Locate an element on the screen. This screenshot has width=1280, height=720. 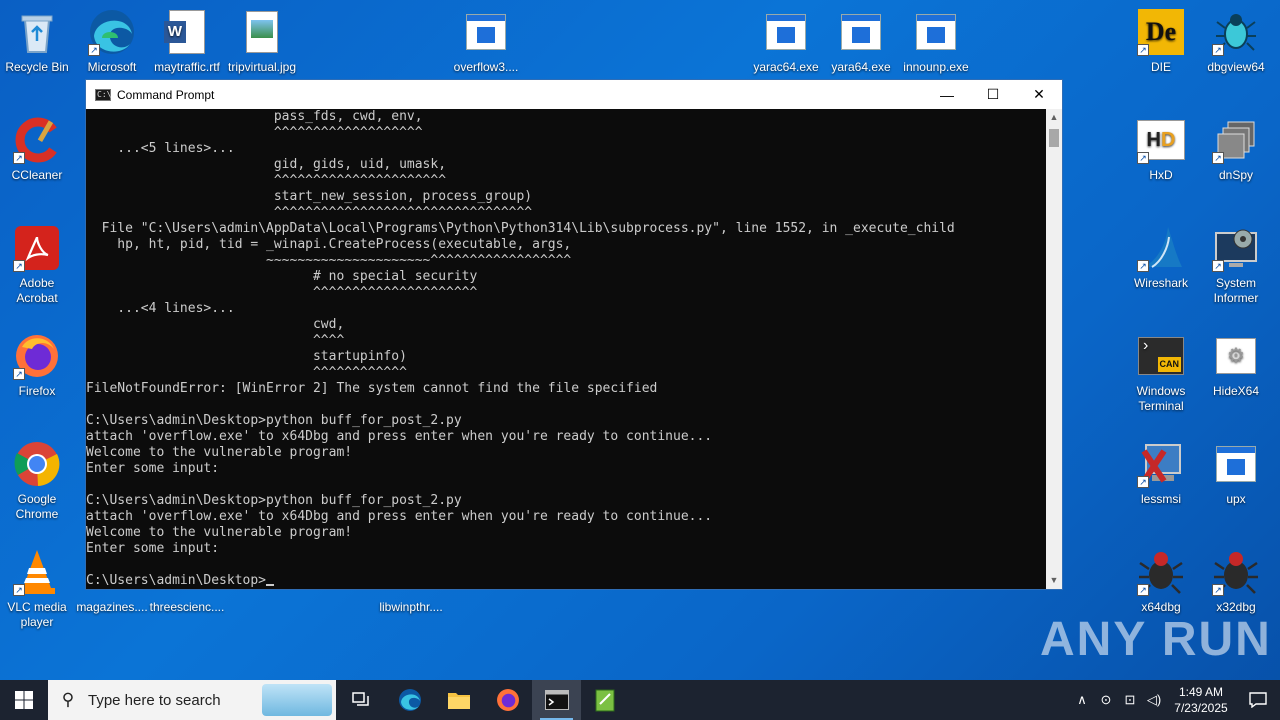
notification-icon is located at coordinates (1258, 700).